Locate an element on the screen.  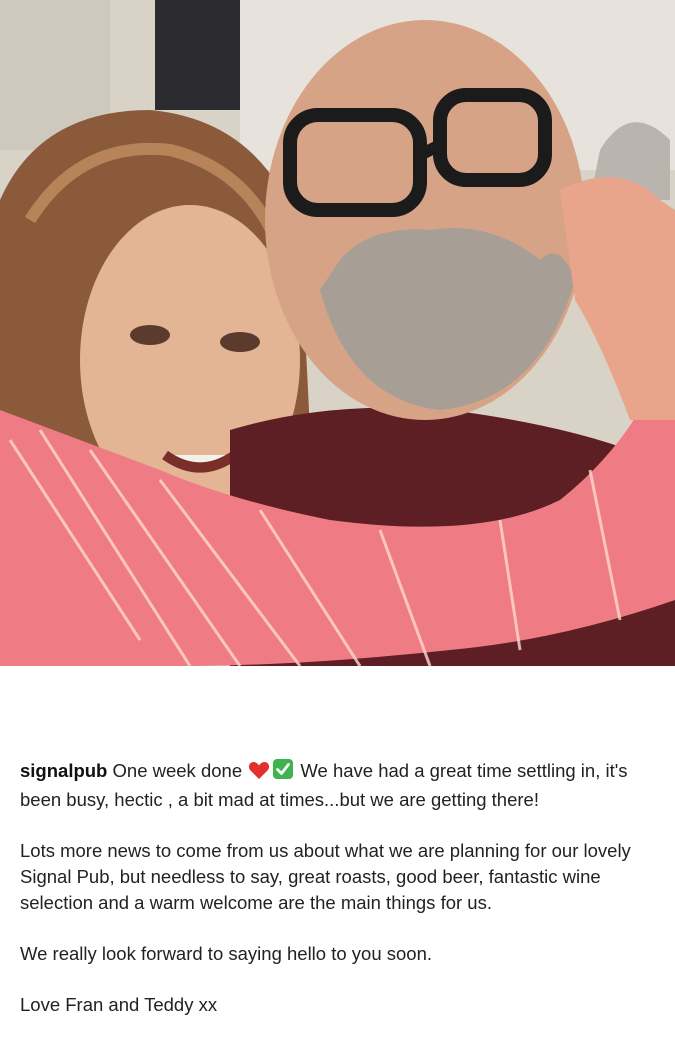
caption-text-intro: One week done is located at coordinates (177, 770).